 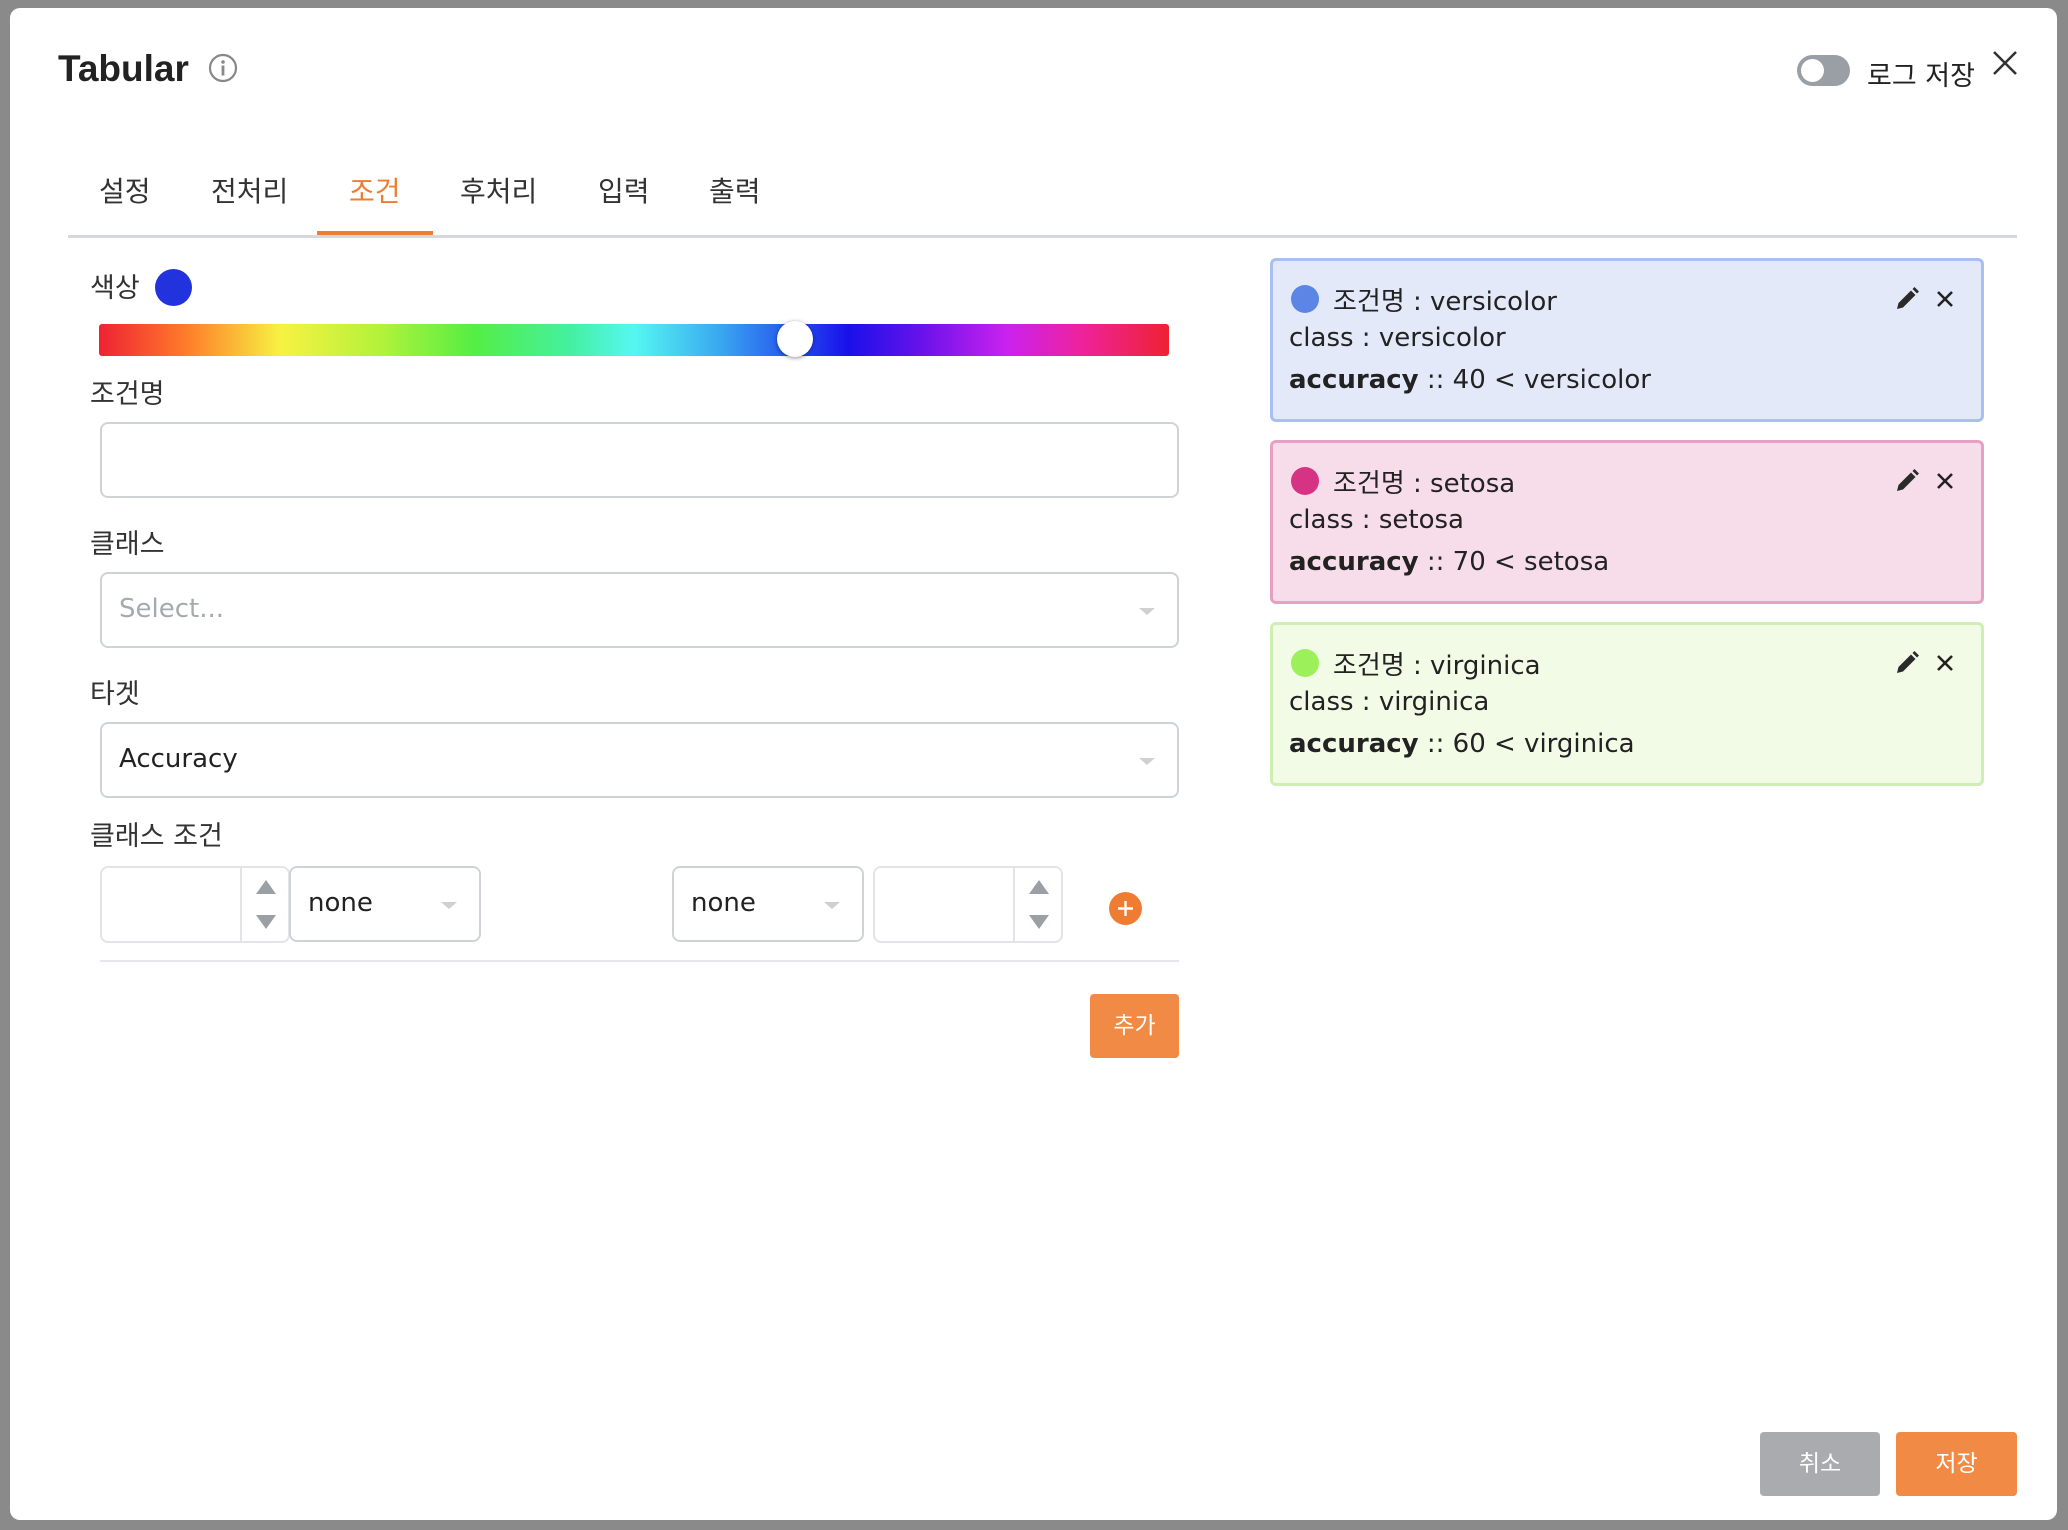 What do you see at coordinates (1534, 380) in the screenshot?
I see `condition-rule-text: :: 40 < versicolor` at bounding box center [1534, 380].